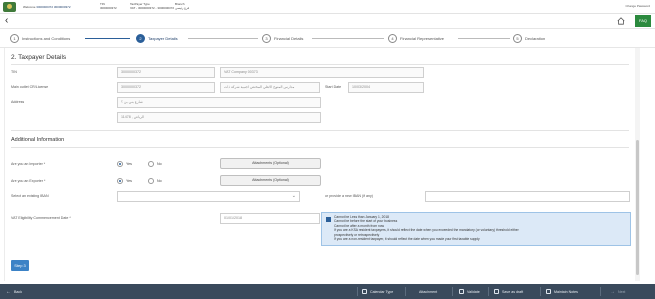 The image size is (655, 299). I want to click on step-2: 2 Taxpayer Details, so click(157, 38).